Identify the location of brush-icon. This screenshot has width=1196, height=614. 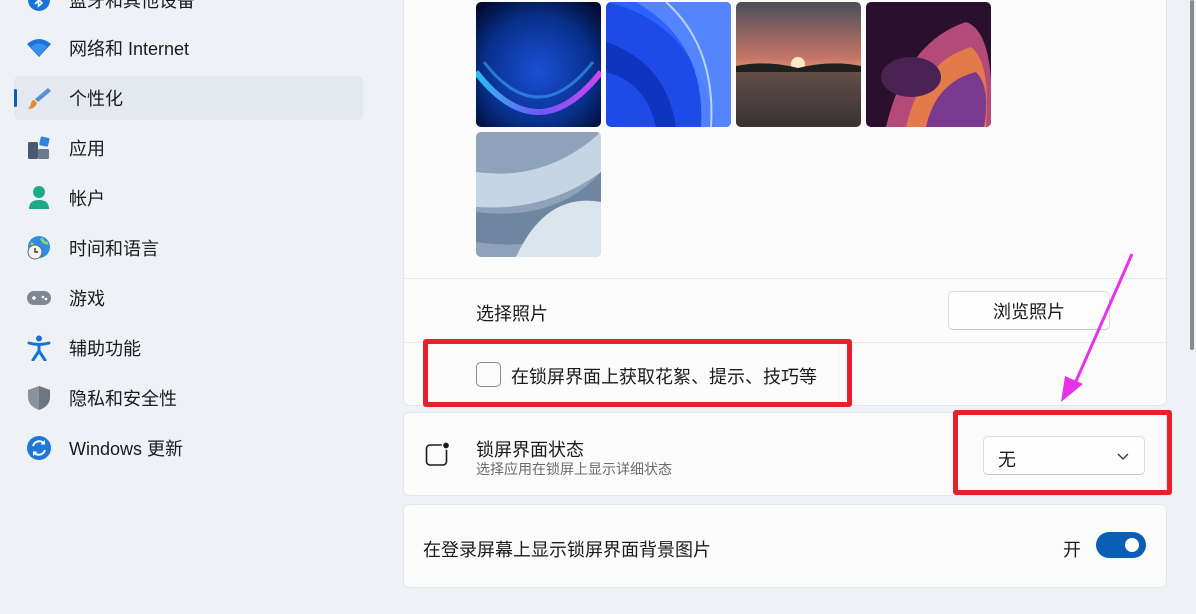
(39, 98).